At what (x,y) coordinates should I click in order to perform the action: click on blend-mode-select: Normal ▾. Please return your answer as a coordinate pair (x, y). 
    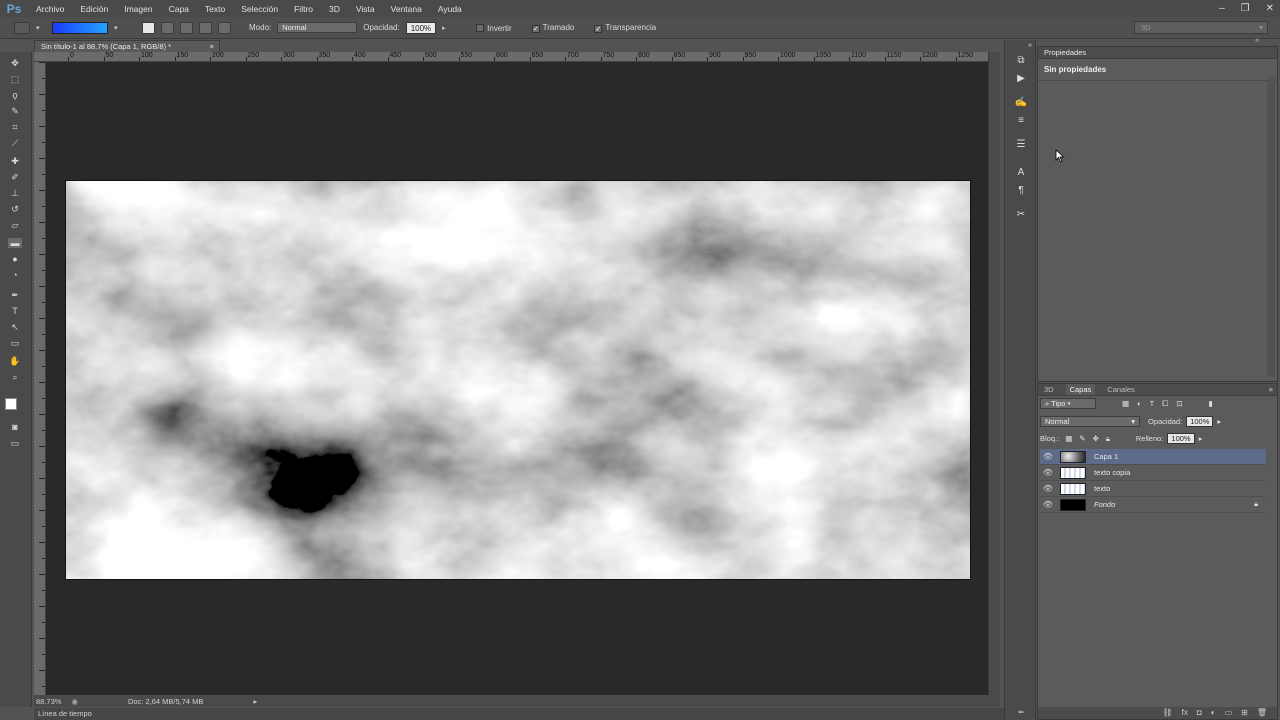
    Looking at the image, I should click on (1090, 421).